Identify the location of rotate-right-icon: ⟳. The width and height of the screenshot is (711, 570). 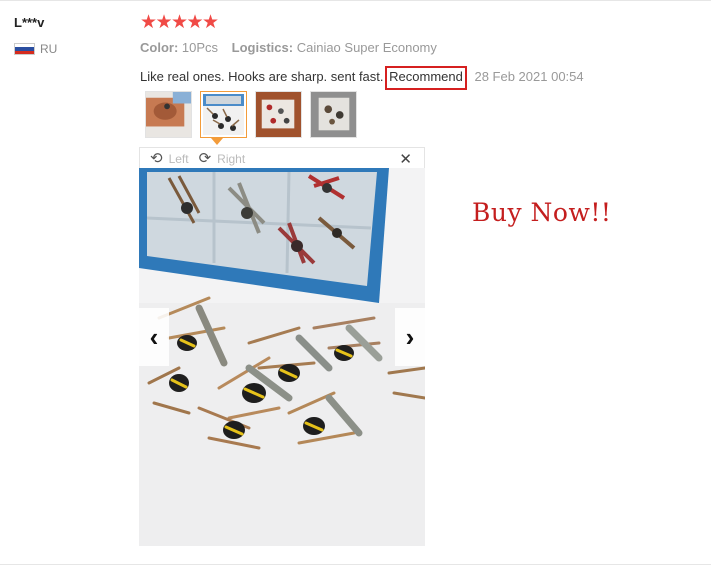
(205, 158).